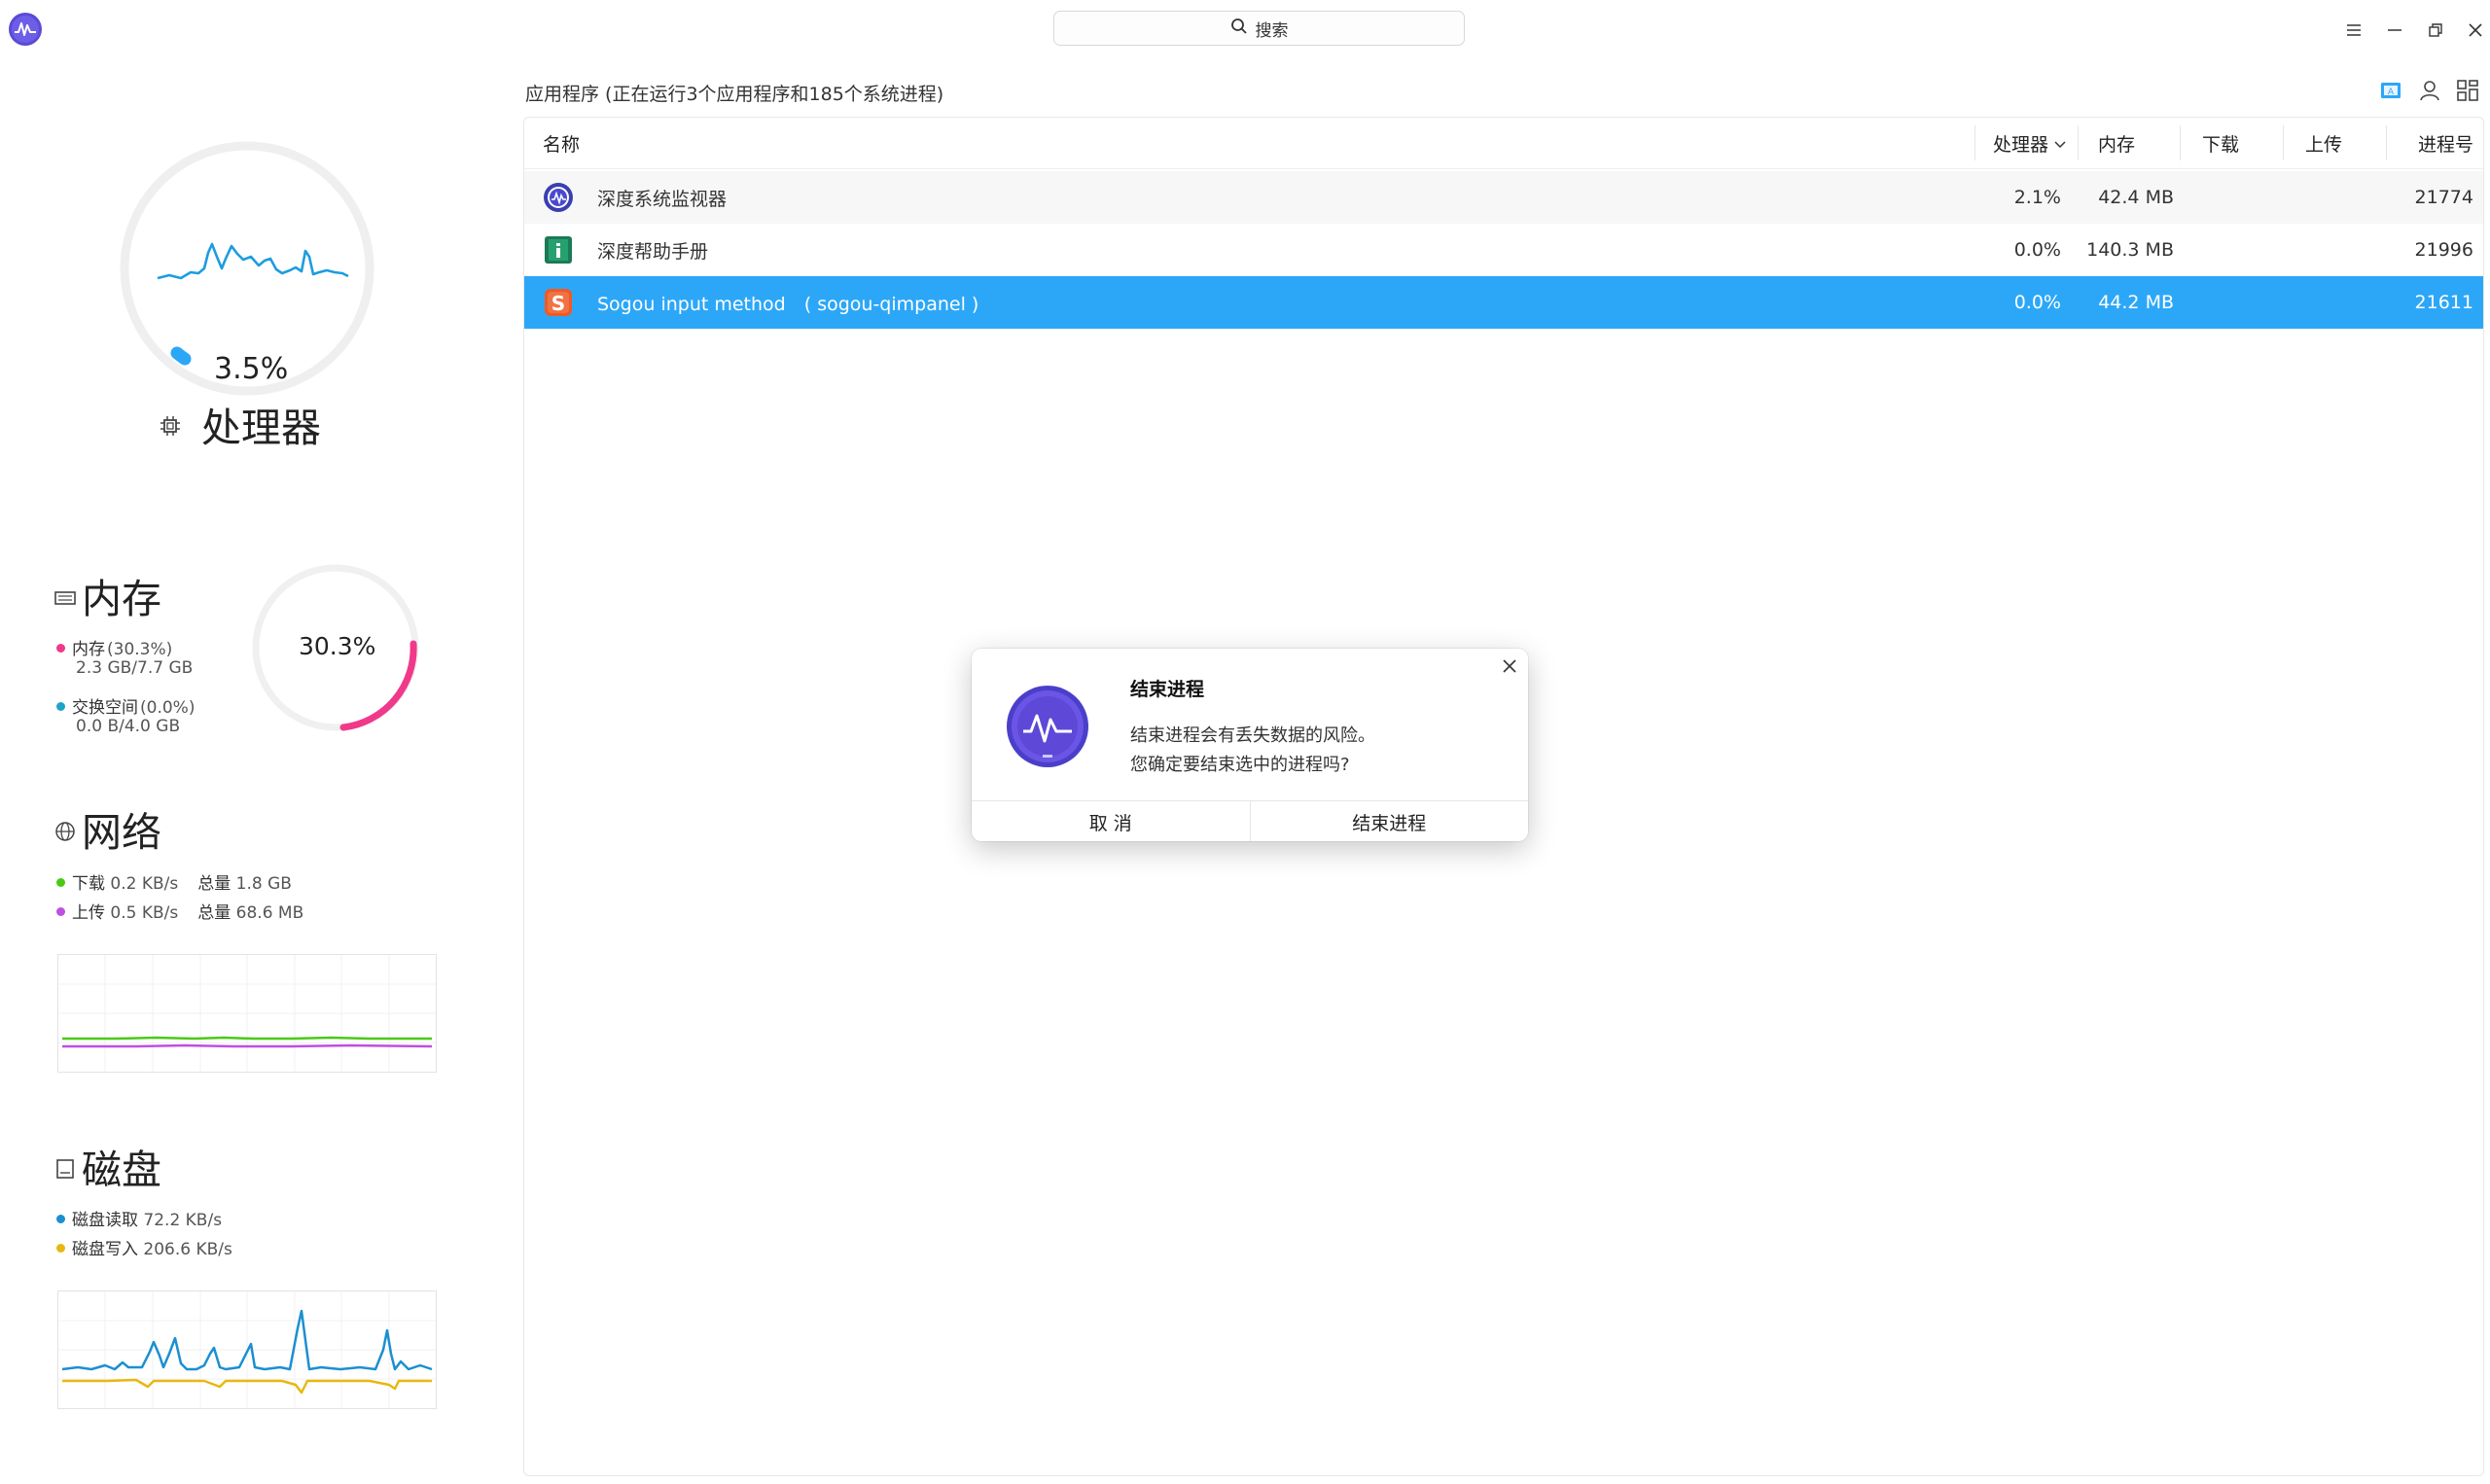 The image size is (2490, 1484). Describe the element at coordinates (1167, 690) in the screenshot. I see `dialog-title: 结束进程` at that location.